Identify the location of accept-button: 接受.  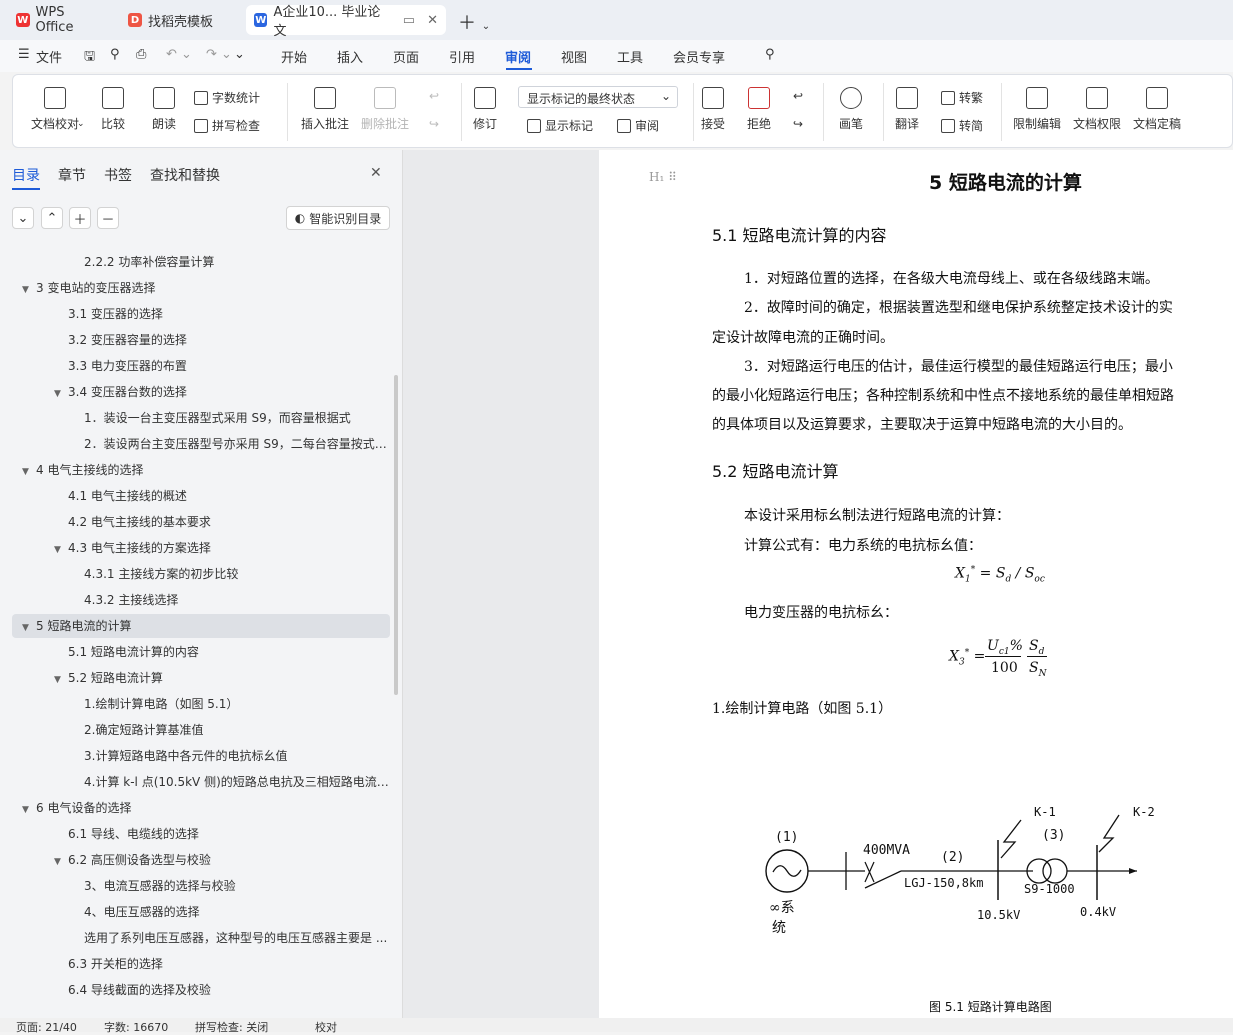
(713, 109).